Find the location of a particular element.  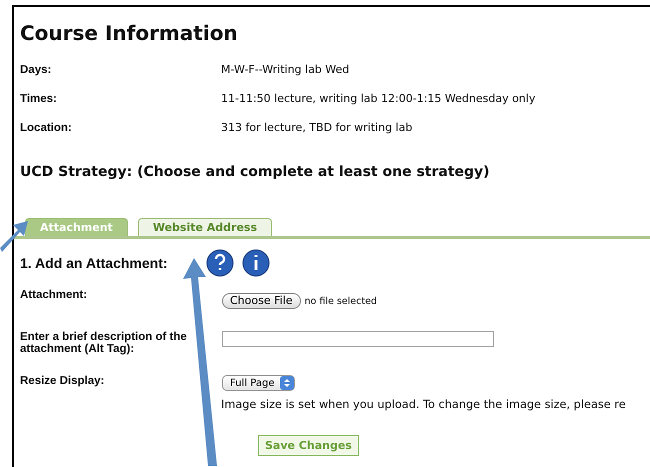

info-icon is located at coordinates (256, 263).